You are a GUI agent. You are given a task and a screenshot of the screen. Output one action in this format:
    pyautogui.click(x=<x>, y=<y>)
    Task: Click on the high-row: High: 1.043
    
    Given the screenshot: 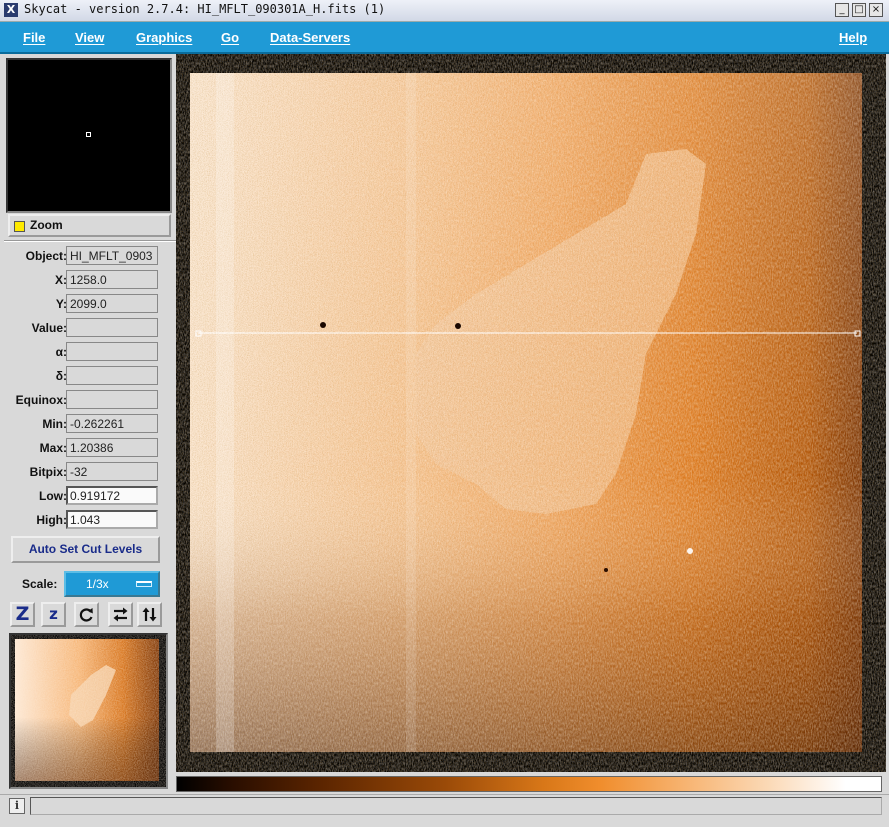 What is the action you would take?
    pyautogui.click(x=84, y=520)
    